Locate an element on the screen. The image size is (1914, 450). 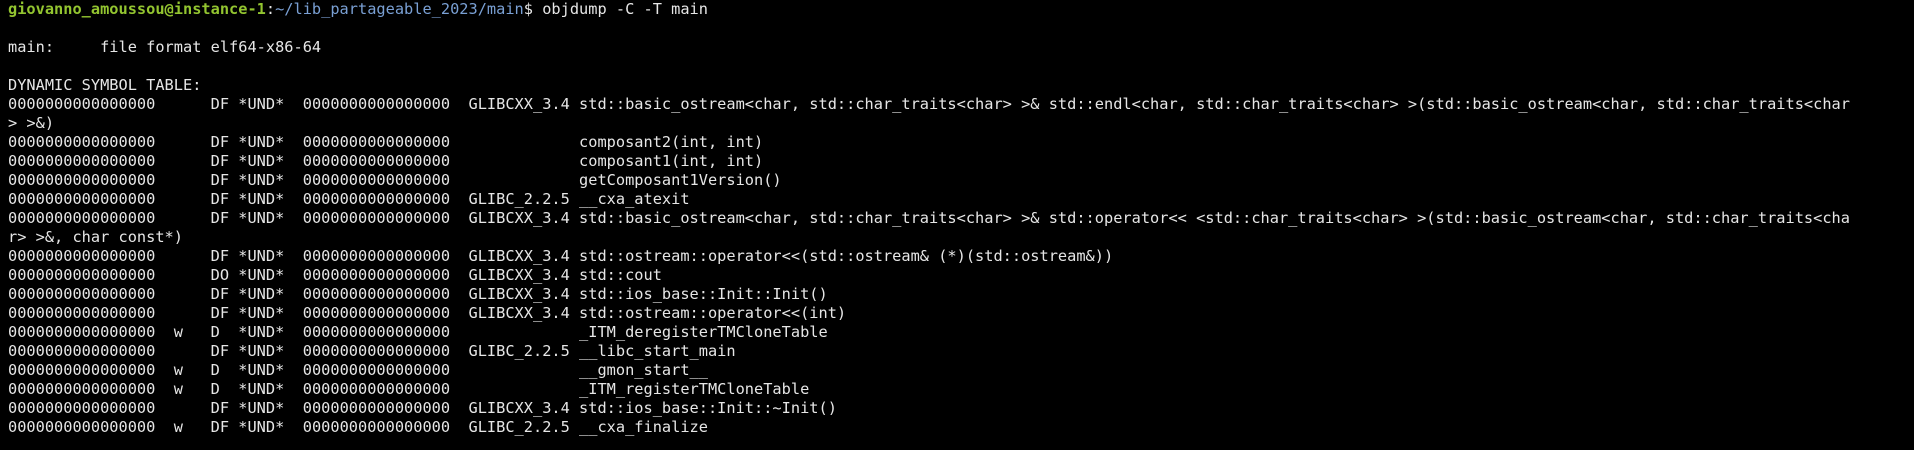
symbol-name: __cxa_finalize is located at coordinates (638, 427).